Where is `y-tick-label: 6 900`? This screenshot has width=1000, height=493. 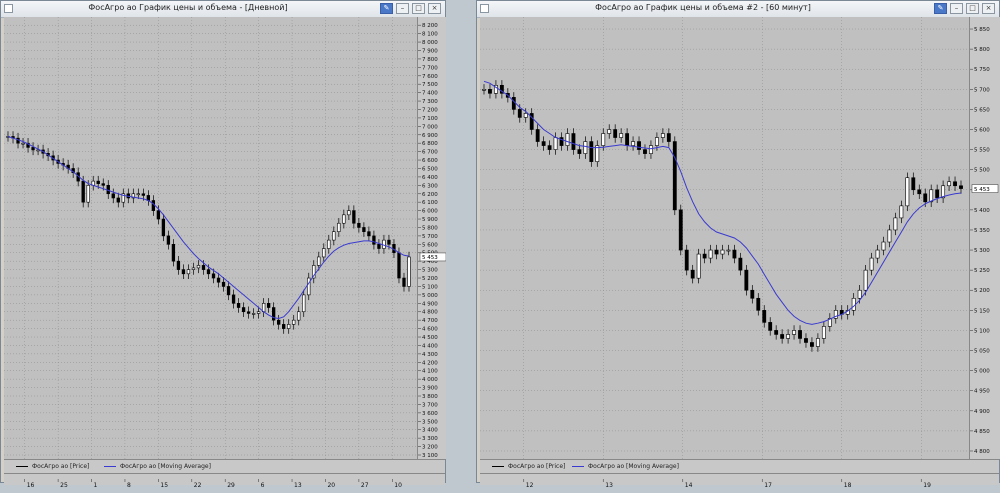
y-tick-label: 6 900 is located at coordinates (430, 136).